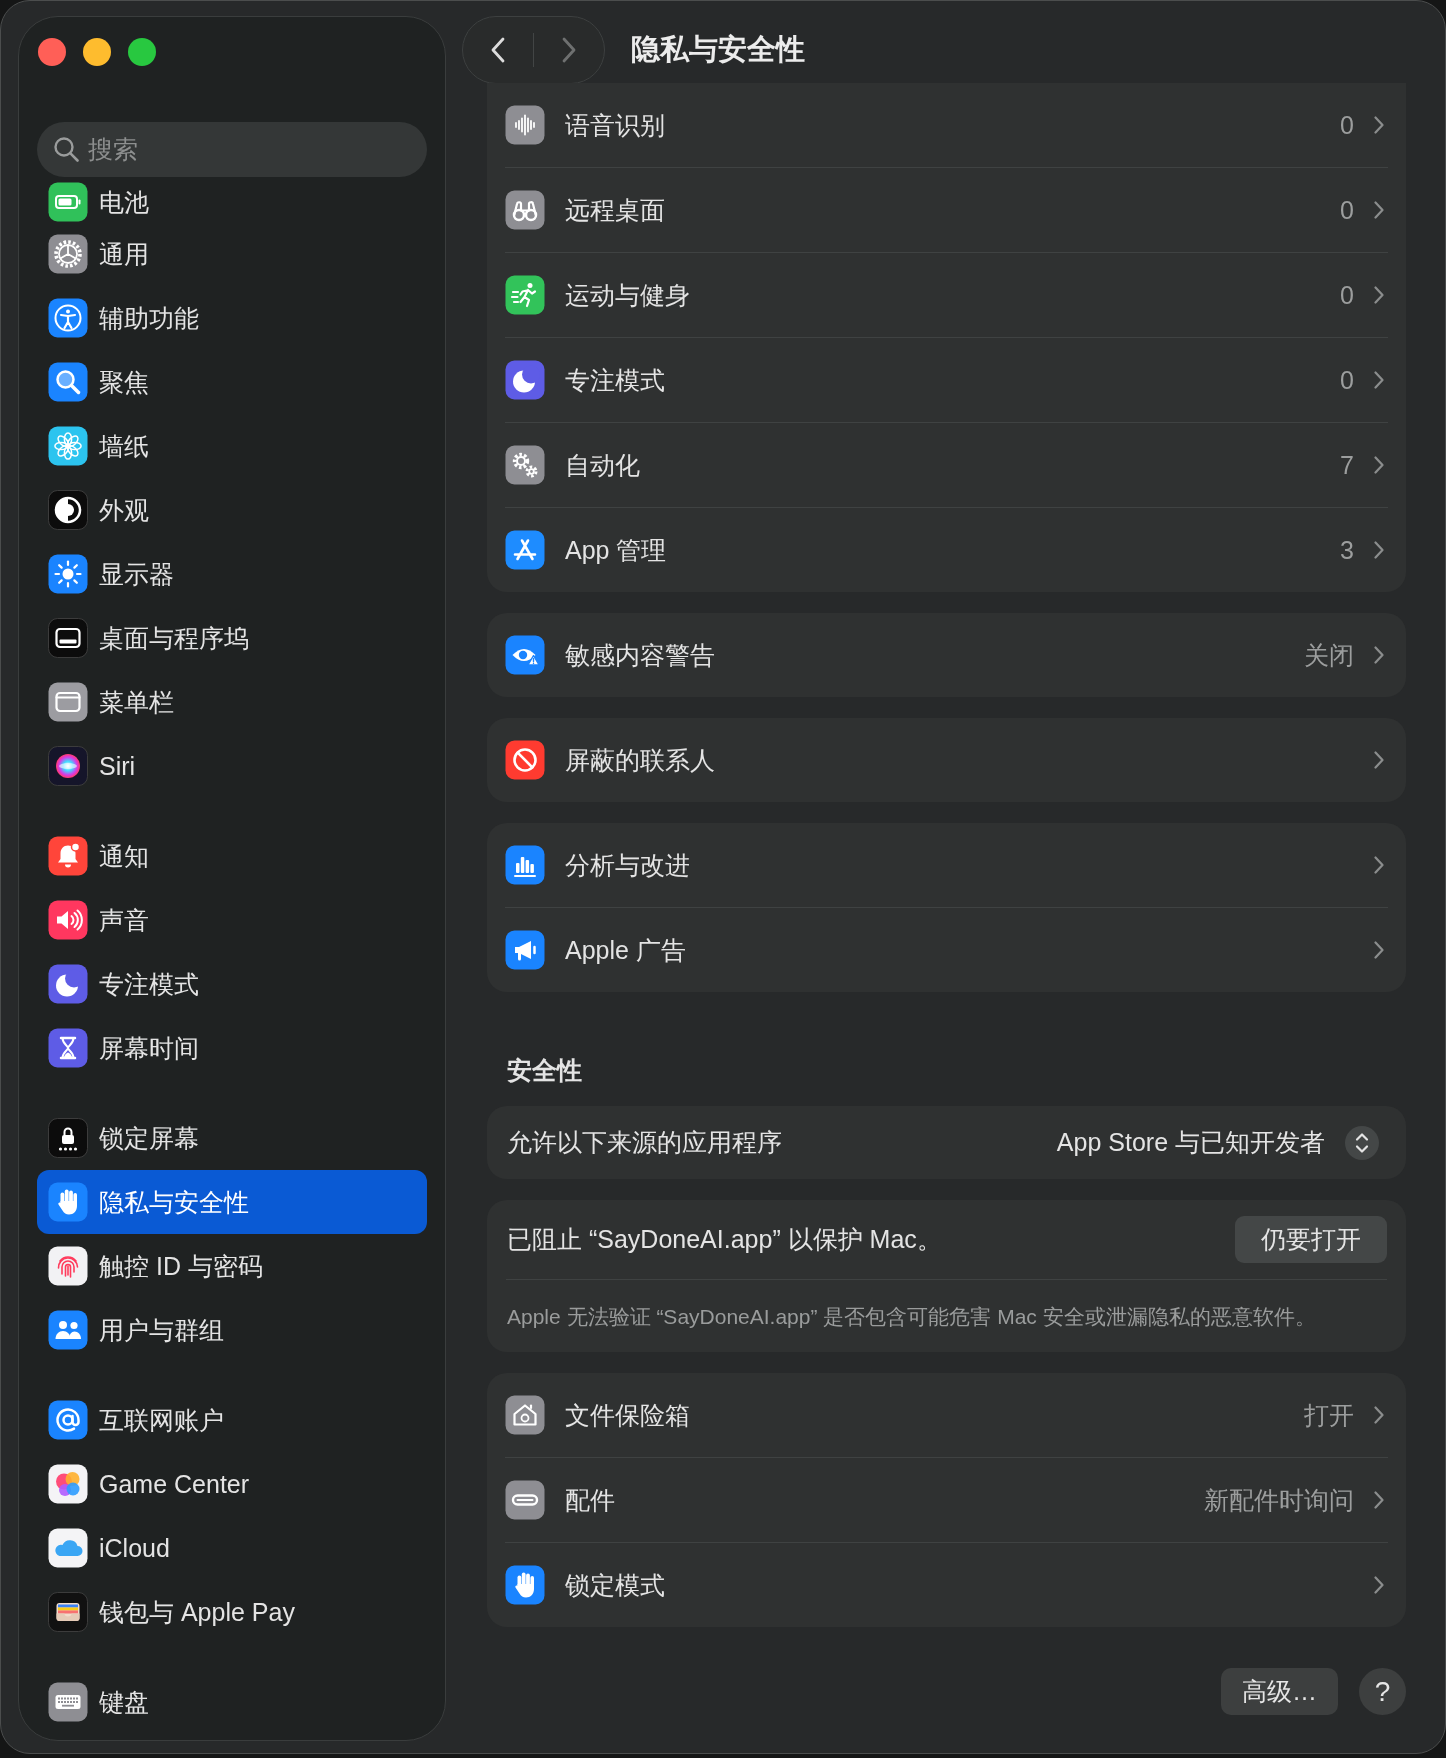 The width and height of the screenshot is (1446, 1758). I want to click on sidebar-item: 隐私与安全性, so click(232, 1202).